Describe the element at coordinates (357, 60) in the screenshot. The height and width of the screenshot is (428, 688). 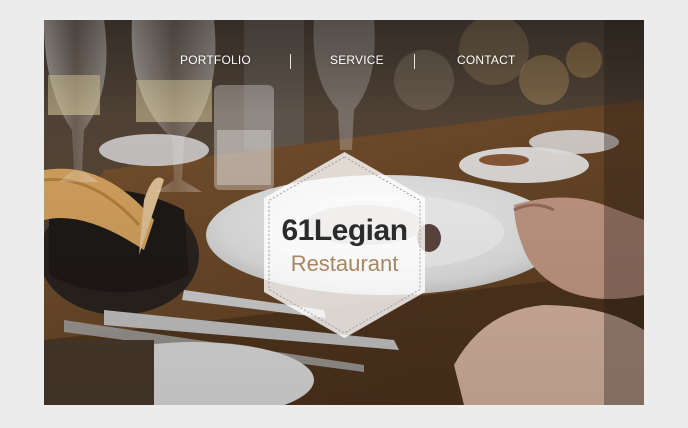
I see `nav-link-service: SERVICE` at that location.